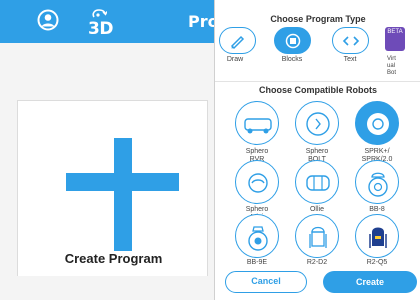 The height and width of the screenshot is (300, 420). Describe the element at coordinates (395, 32) in the screenshot. I see `beta-badge: BETA` at that location.